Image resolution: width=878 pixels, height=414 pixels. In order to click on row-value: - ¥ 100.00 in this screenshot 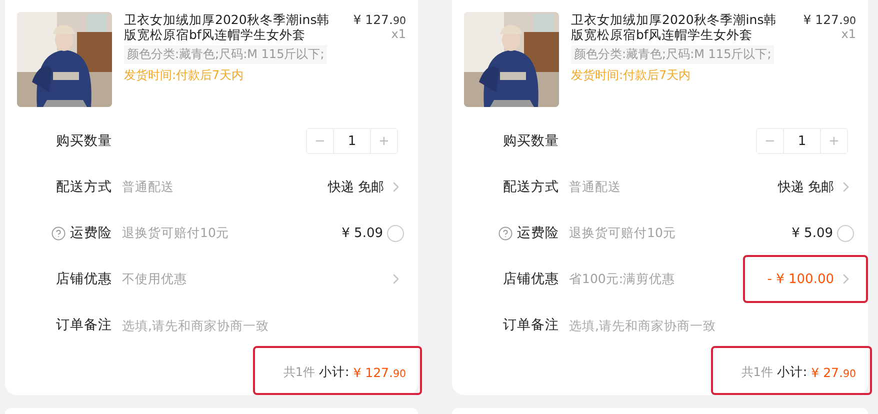, I will do `click(800, 279)`.